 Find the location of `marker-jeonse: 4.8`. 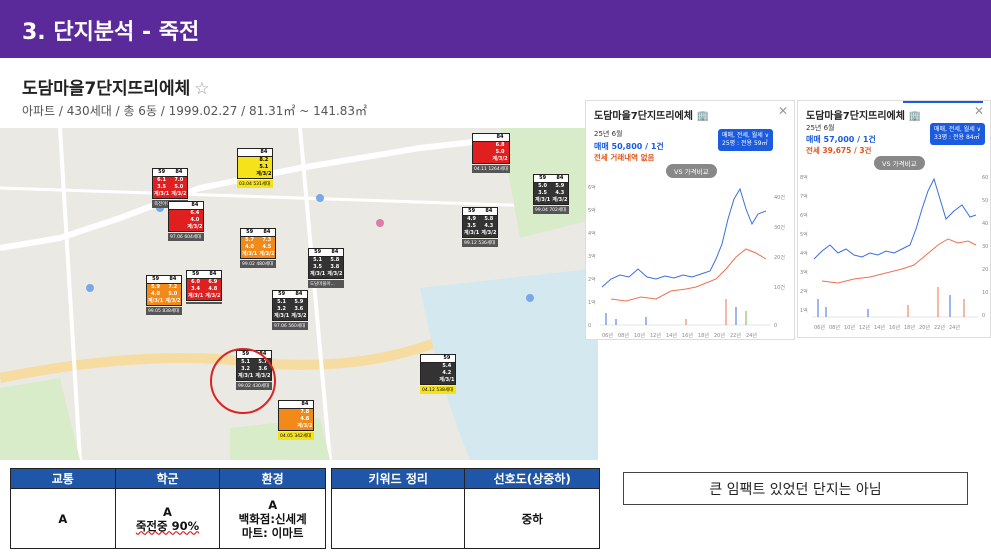

marker-jeonse: 4.8 is located at coordinates (305, 419).